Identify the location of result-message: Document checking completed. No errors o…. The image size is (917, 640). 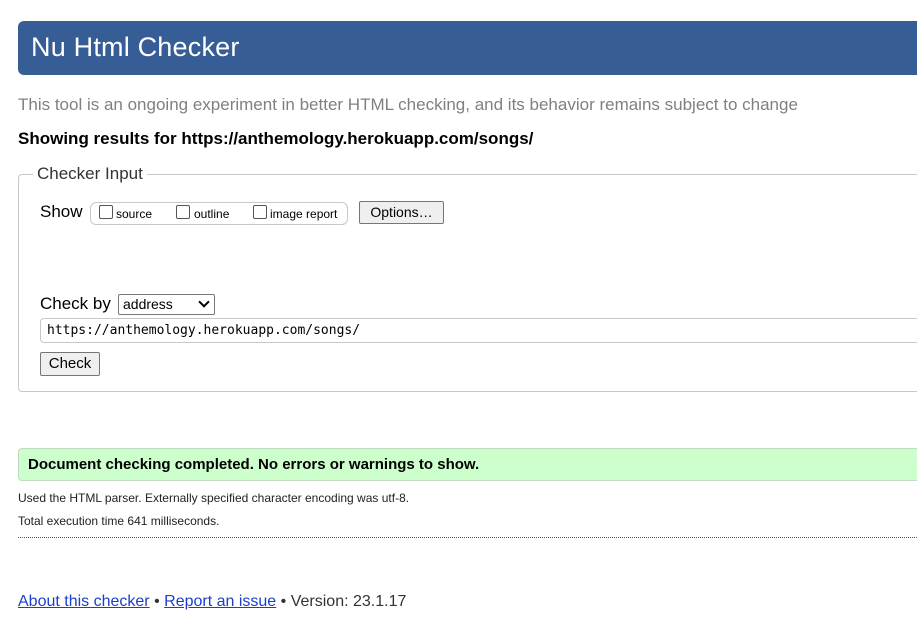
(254, 464).